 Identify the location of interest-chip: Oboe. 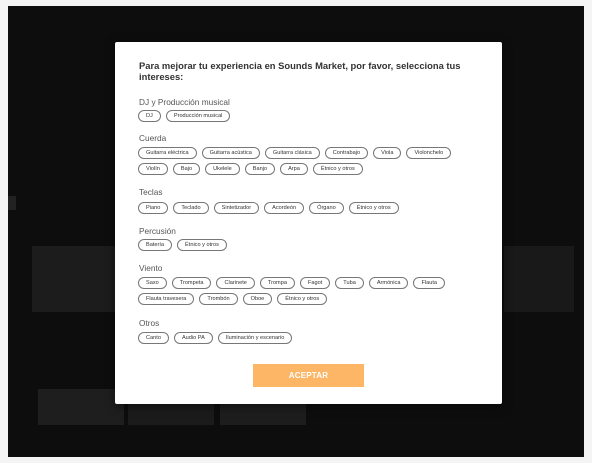
(257, 299).